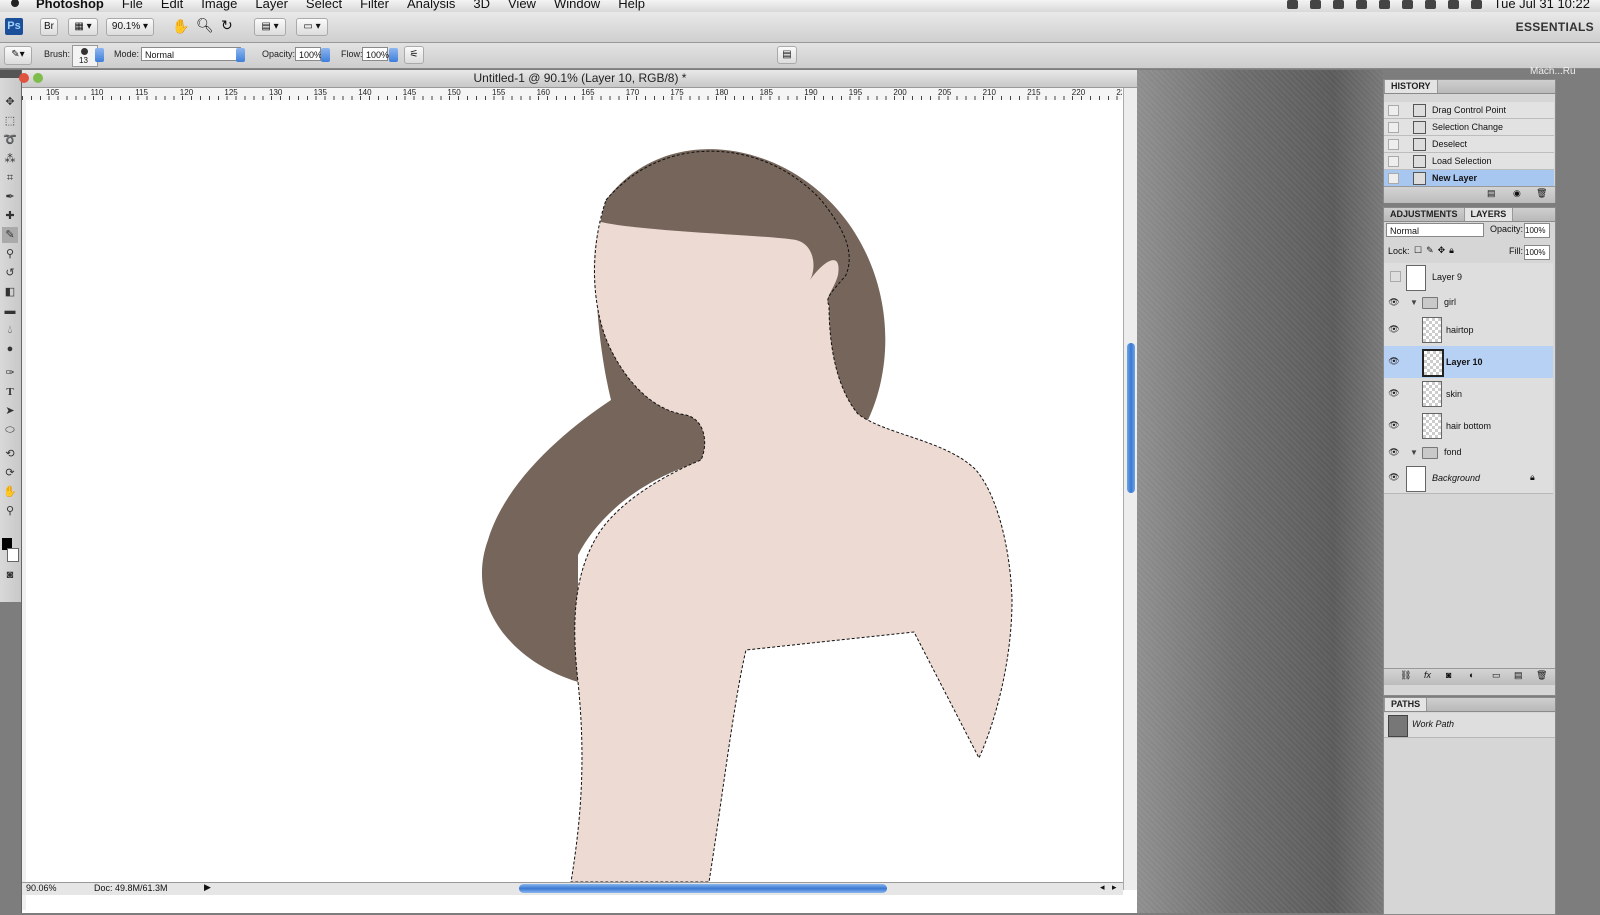 This screenshot has width=1600, height=915. Describe the element at coordinates (10, 454) in the screenshot. I see `3d-rotate-tool-icon: ⟲` at that location.